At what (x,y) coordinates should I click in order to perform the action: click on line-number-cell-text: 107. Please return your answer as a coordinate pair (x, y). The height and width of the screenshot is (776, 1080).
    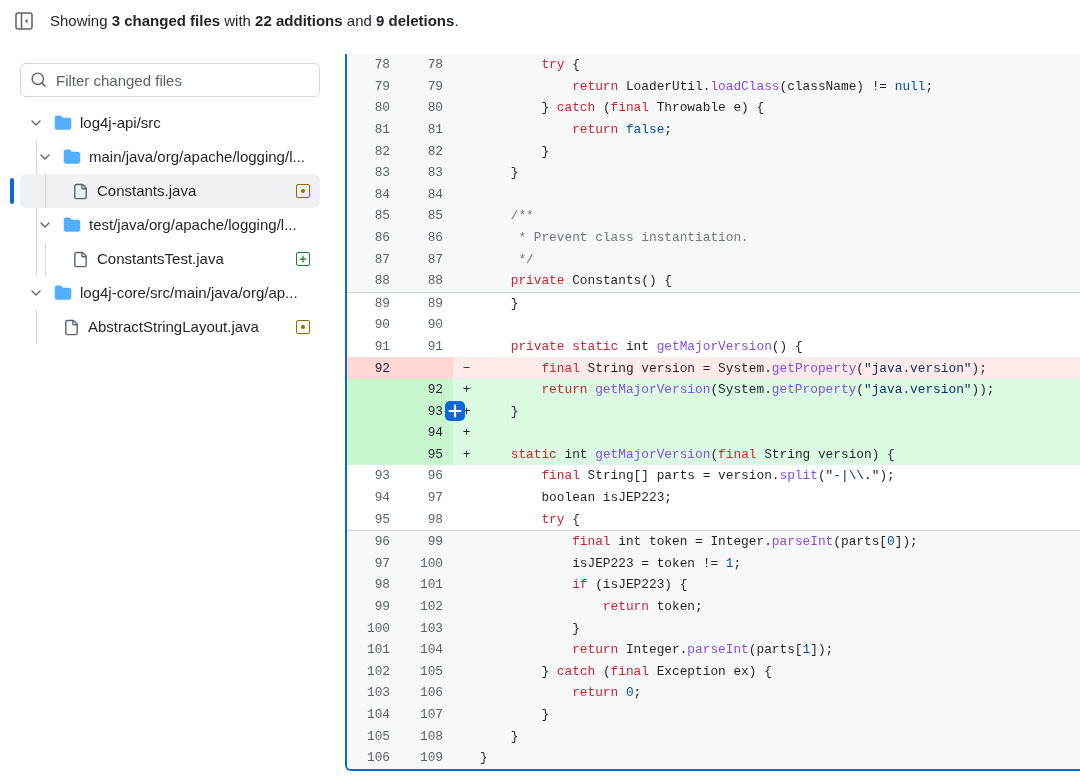
    Looking at the image, I should click on (431, 715).